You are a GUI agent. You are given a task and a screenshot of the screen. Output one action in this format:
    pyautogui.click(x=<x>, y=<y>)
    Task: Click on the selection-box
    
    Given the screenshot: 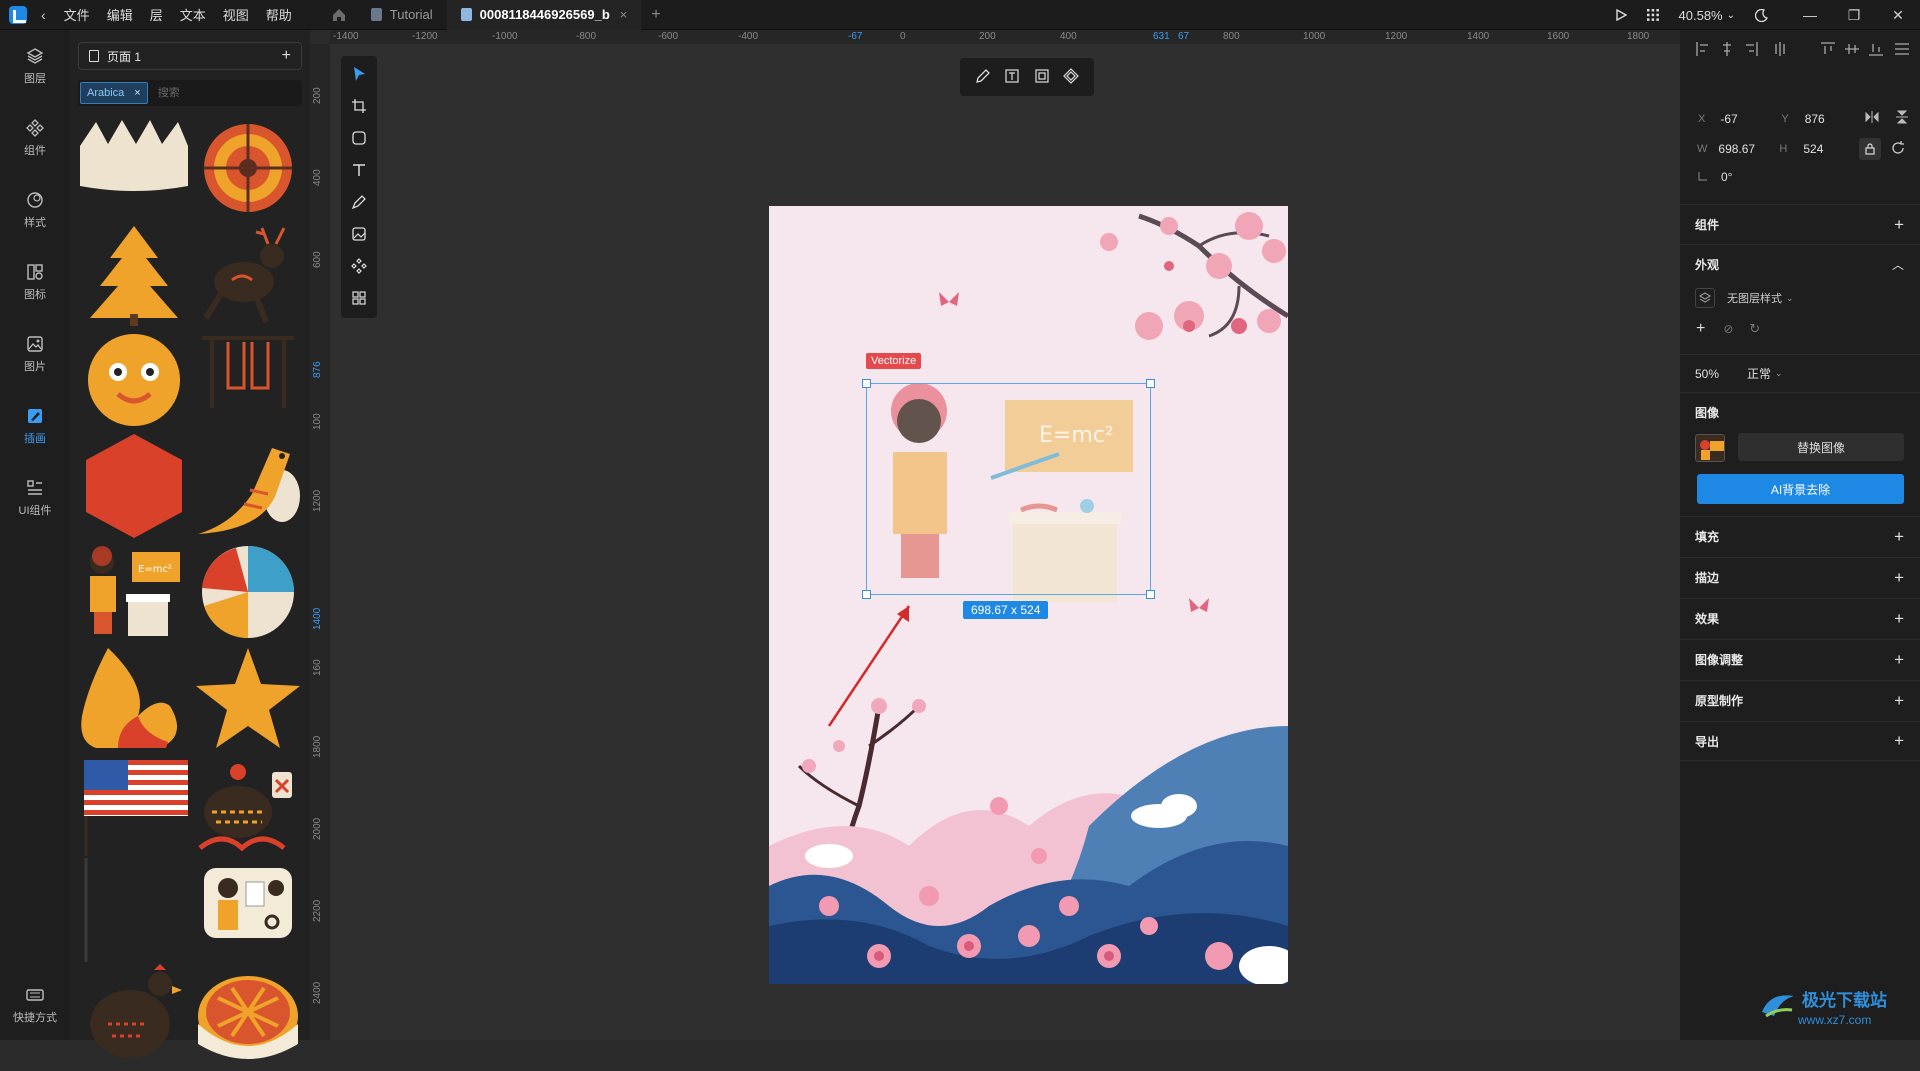 What is the action you would take?
    pyautogui.click(x=1008, y=489)
    